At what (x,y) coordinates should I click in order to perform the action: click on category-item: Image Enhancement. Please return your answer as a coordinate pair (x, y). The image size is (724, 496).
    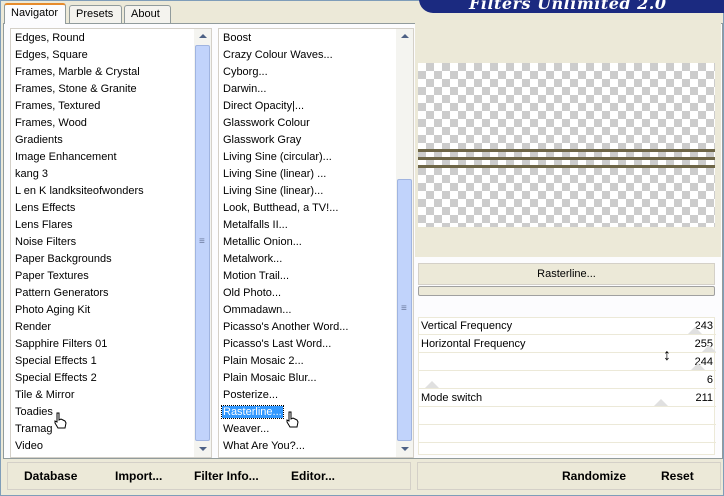
    Looking at the image, I should click on (103, 157).